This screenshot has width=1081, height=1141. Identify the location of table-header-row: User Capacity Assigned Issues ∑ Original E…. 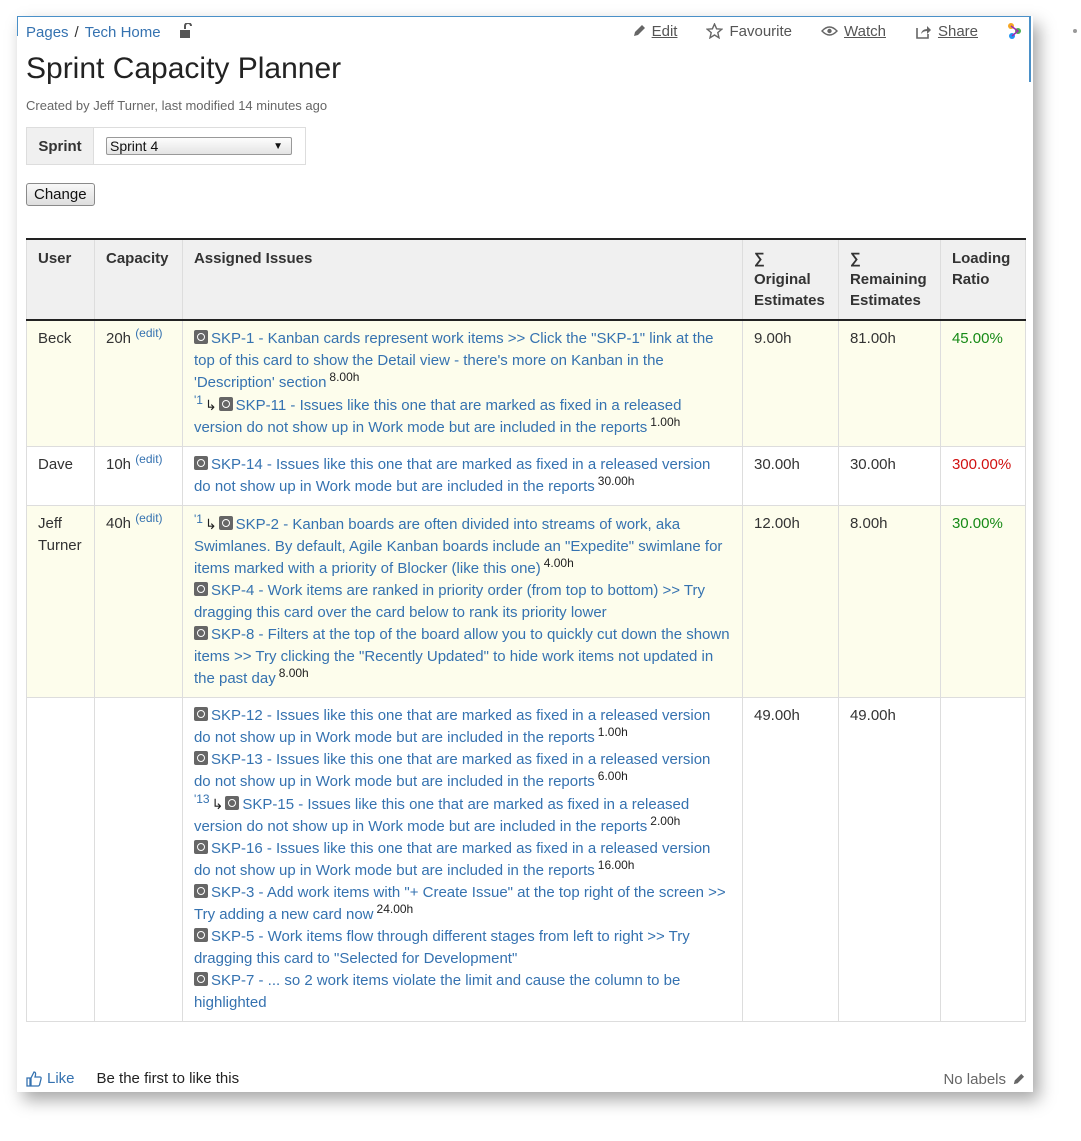
(526, 279).